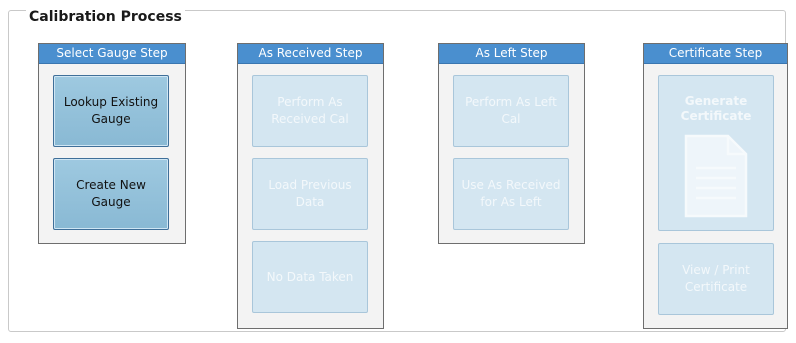 The width and height of the screenshot is (796, 343). I want to click on button-label: Use As Received for As Left, so click(511, 193).